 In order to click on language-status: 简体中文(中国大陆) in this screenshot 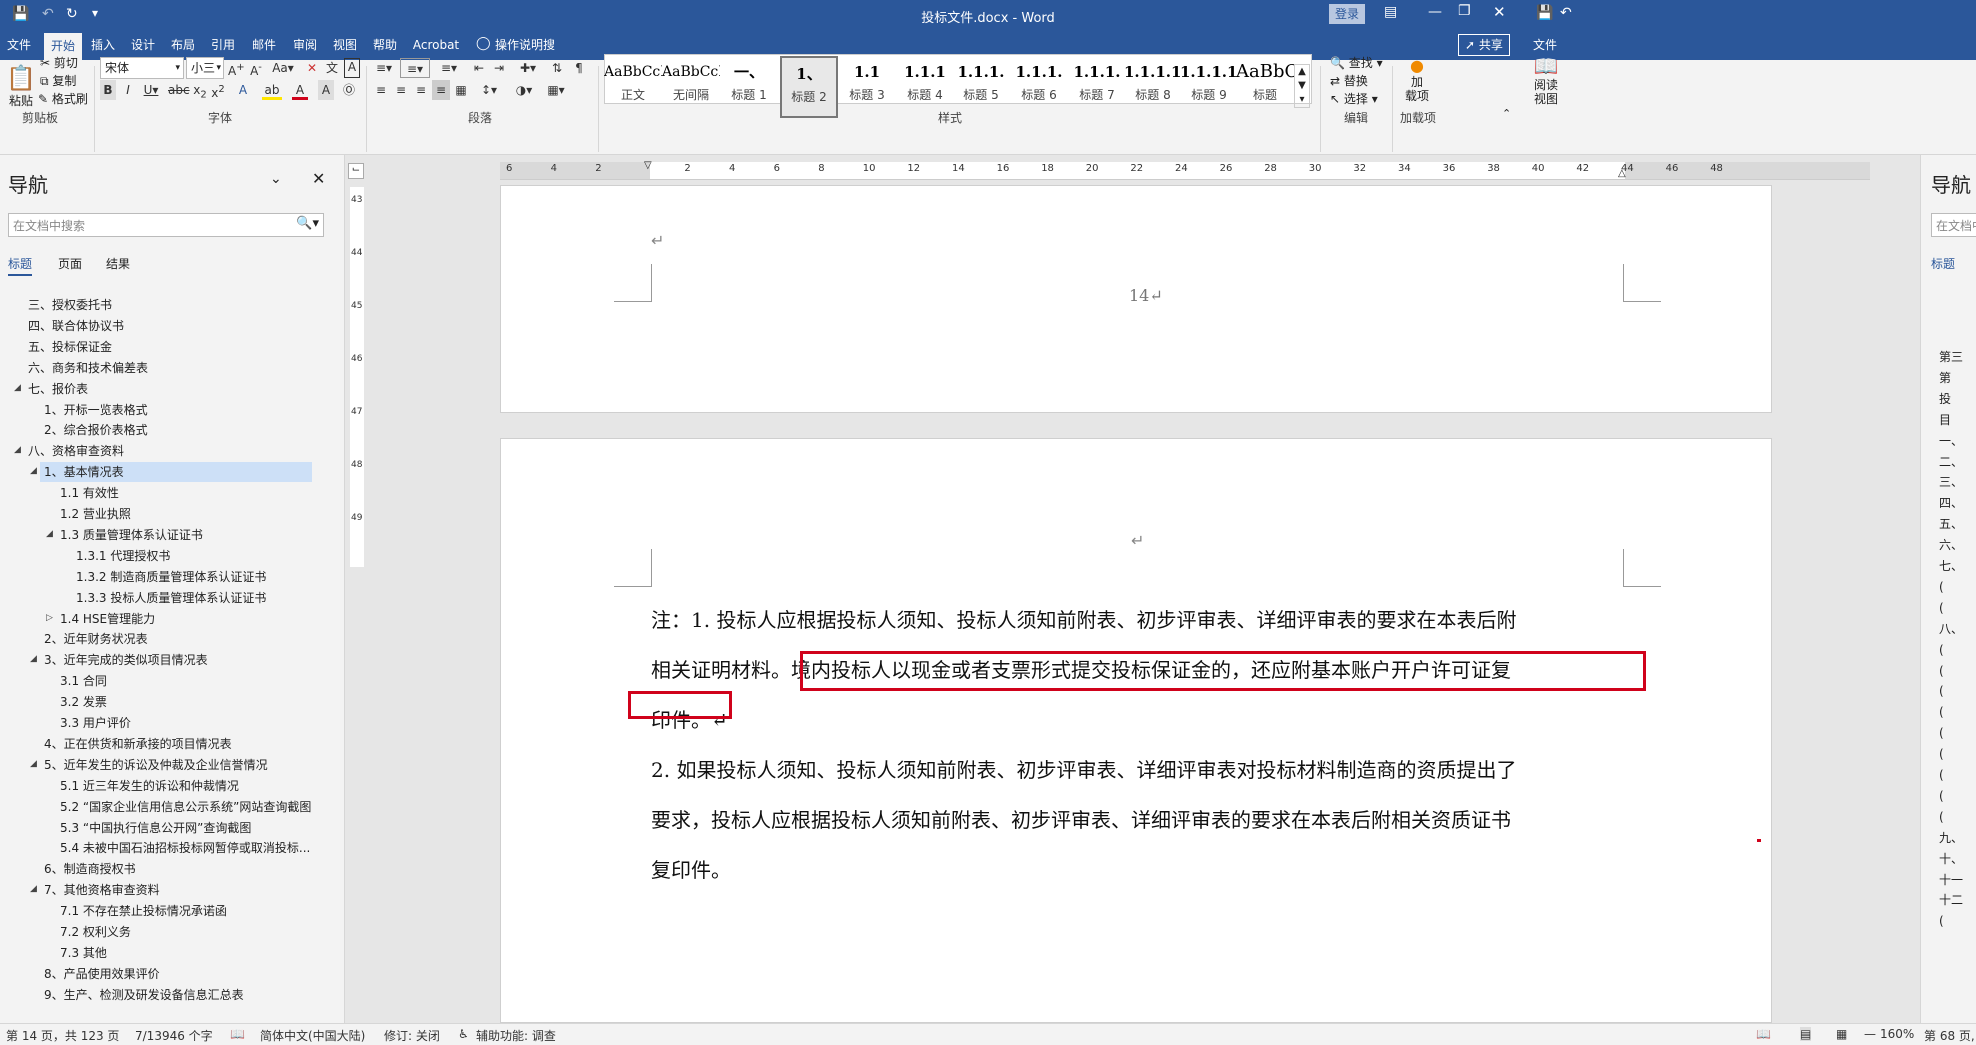, I will do `click(312, 1035)`.